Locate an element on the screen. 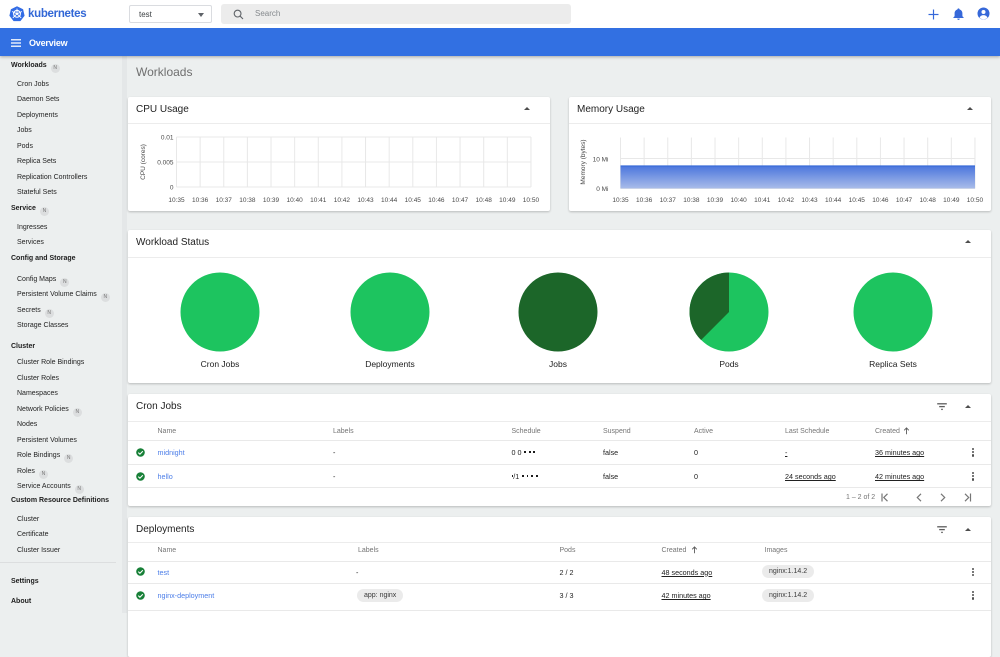  svg-text: 0 Mi is located at coordinates (602, 189).